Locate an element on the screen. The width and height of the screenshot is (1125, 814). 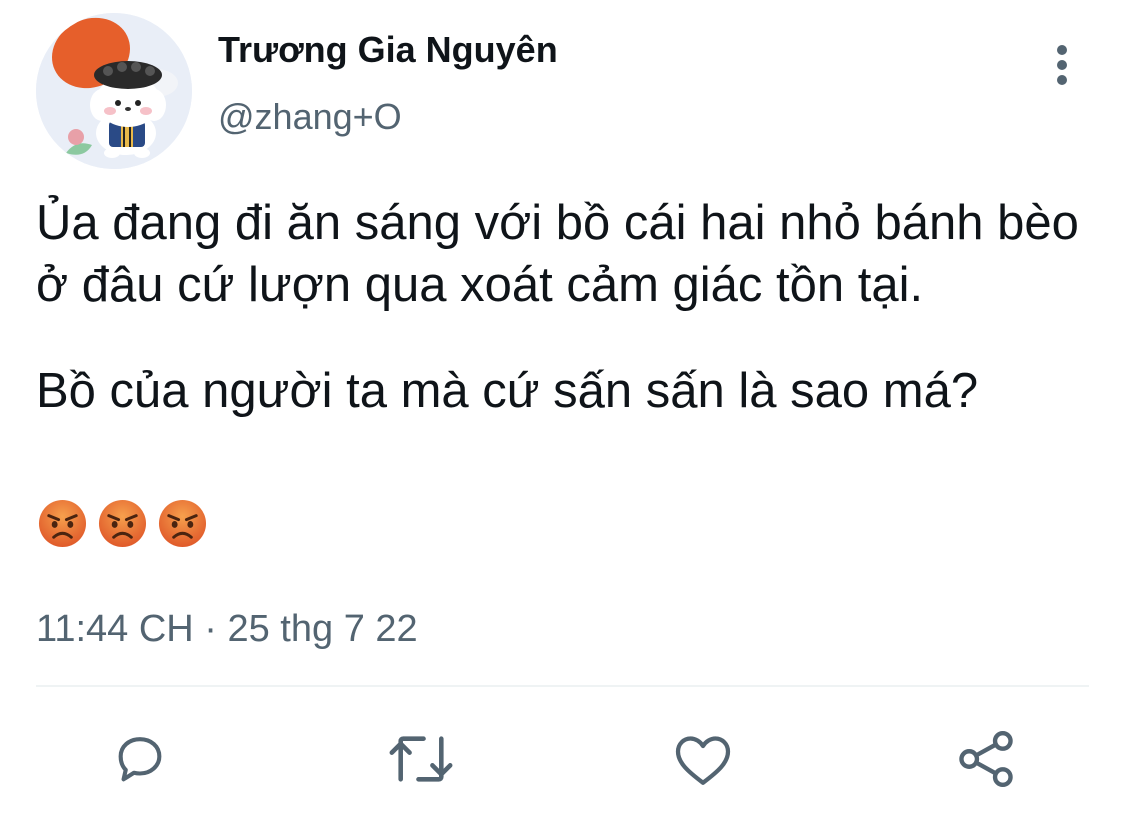
like-icon is located at coordinates (703, 760).